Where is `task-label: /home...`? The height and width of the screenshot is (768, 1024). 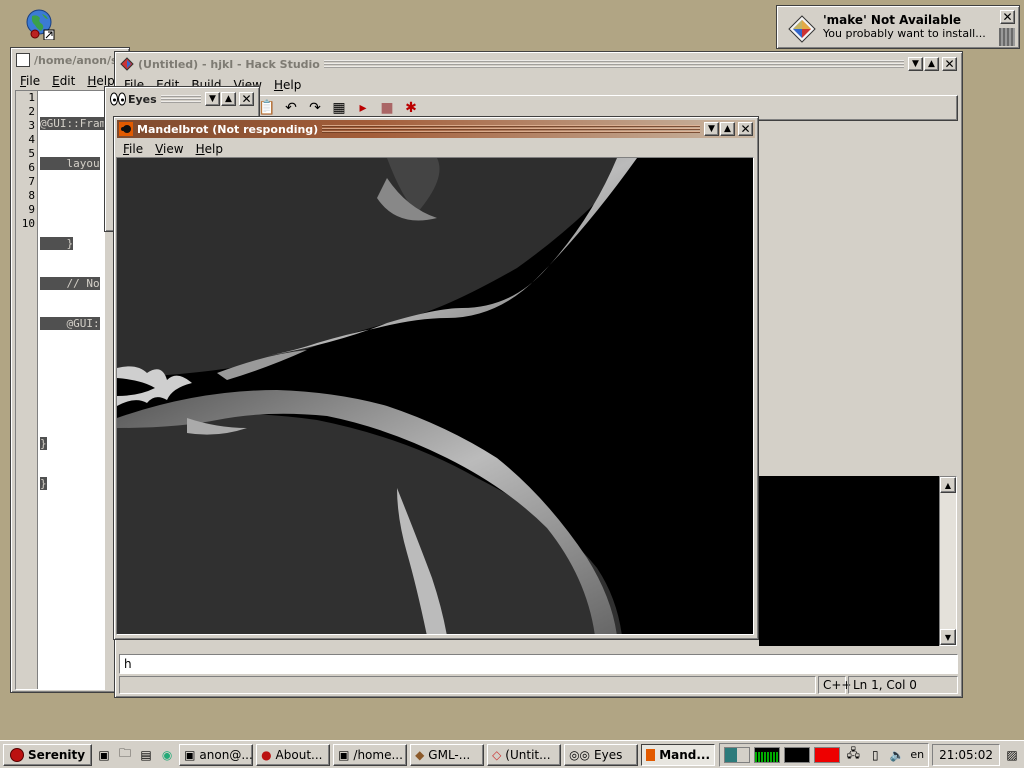
task-label: /home... is located at coordinates (378, 754).